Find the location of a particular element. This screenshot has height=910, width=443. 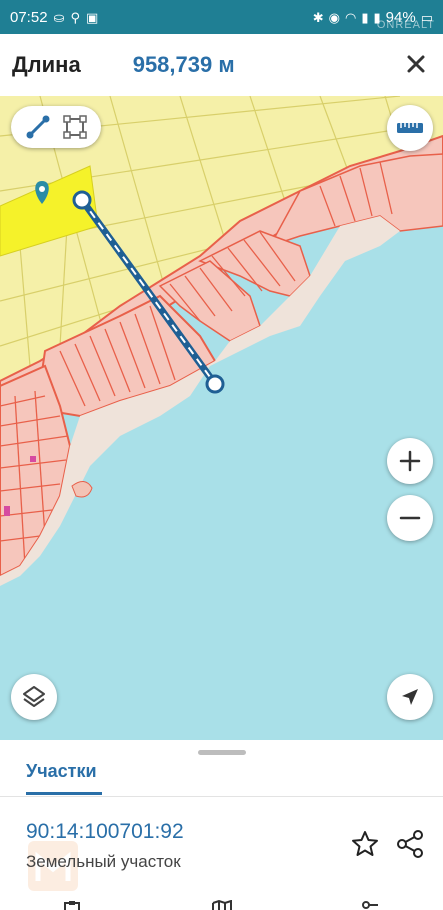

close-button is located at coordinates (416, 65).